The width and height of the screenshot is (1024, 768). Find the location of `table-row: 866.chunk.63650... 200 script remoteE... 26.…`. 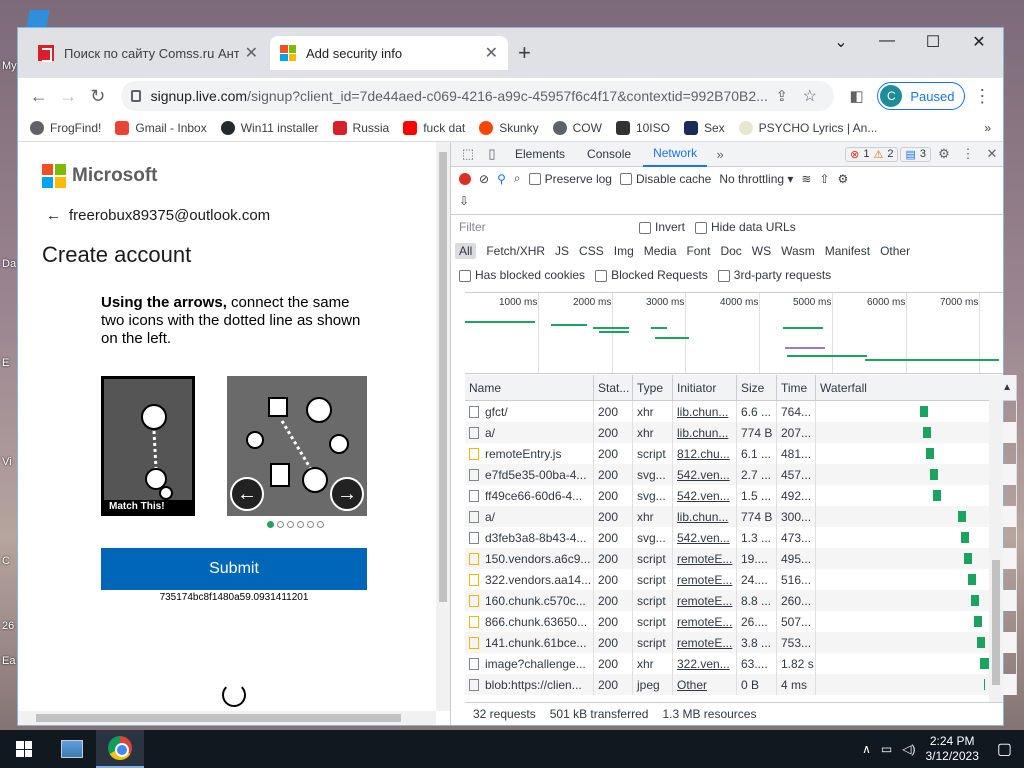

table-row: 866.chunk.63650... 200 script remoteE... 26.… is located at coordinates (741, 621).